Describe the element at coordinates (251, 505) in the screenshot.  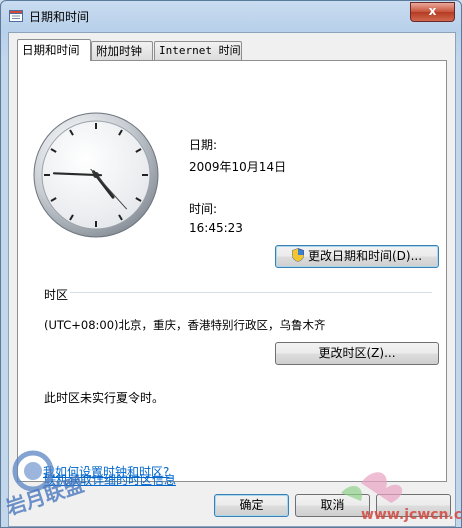
I see `ok-button: 确定` at that location.